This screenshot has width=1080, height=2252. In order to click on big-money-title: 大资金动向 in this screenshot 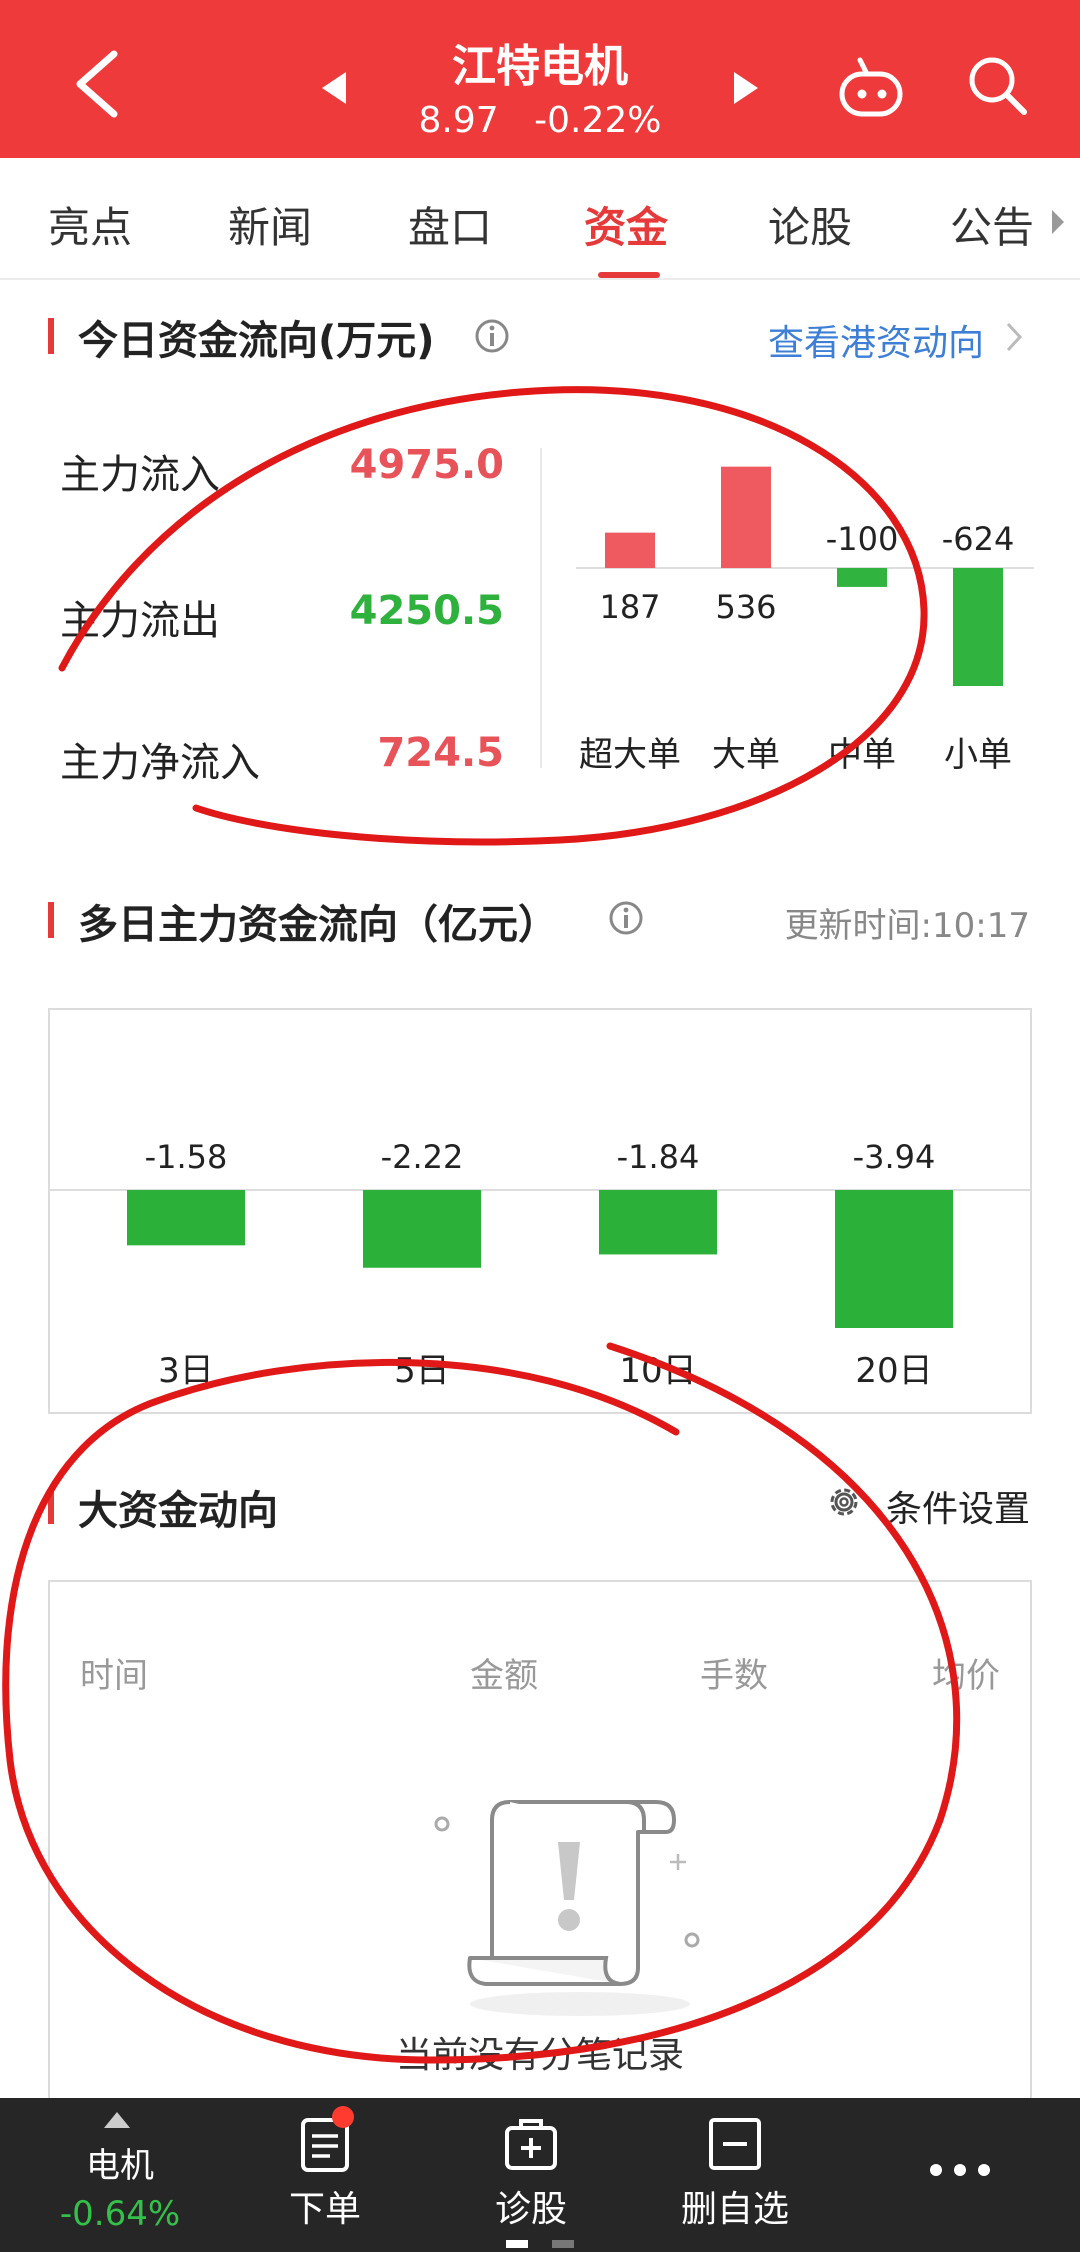, I will do `click(163, 1507)`.